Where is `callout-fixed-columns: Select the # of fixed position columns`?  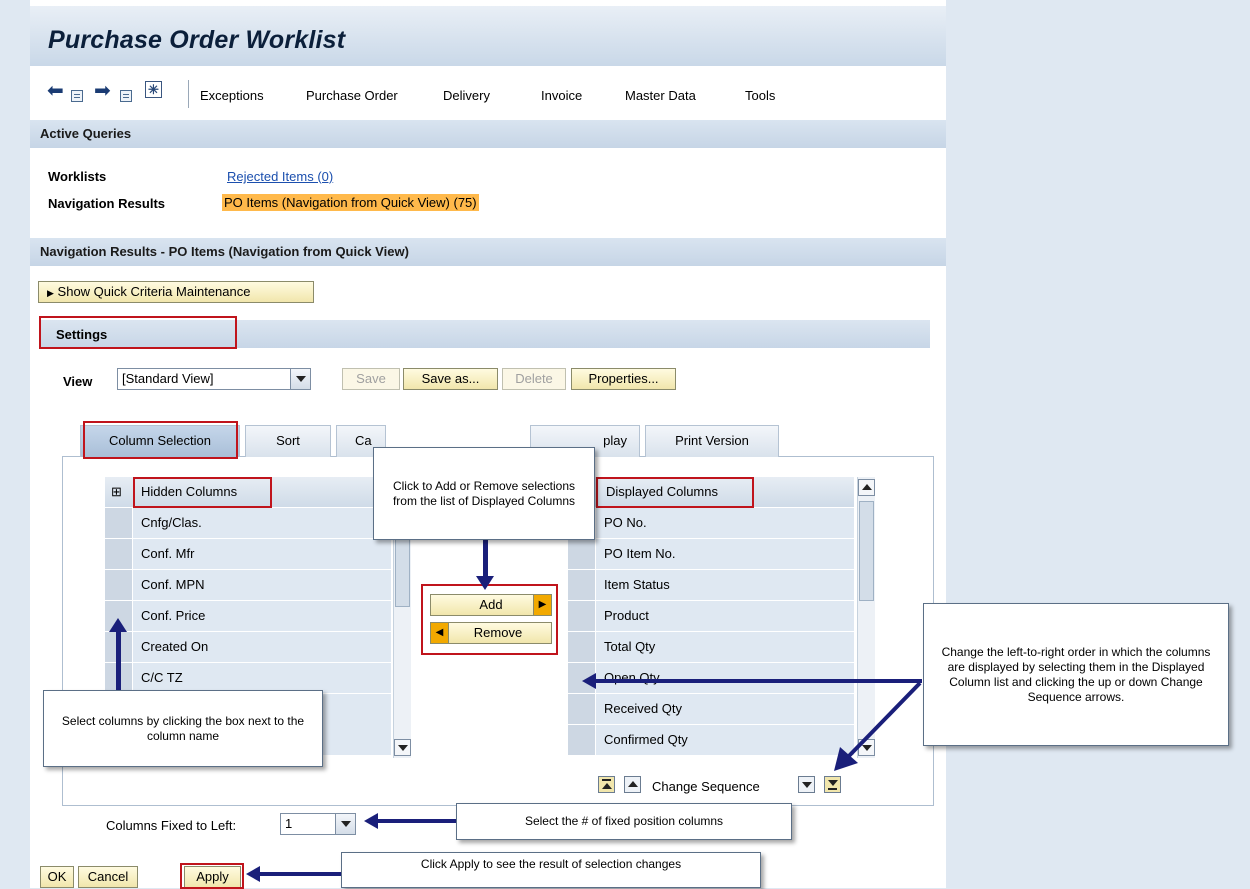
callout-fixed-columns: Select the # of fixed position columns is located at coordinates (624, 821).